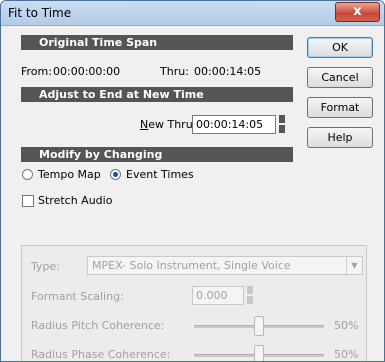 The width and height of the screenshot is (385, 362). What do you see at coordinates (115, 174) in the screenshot?
I see `event-times-radio` at bounding box center [115, 174].